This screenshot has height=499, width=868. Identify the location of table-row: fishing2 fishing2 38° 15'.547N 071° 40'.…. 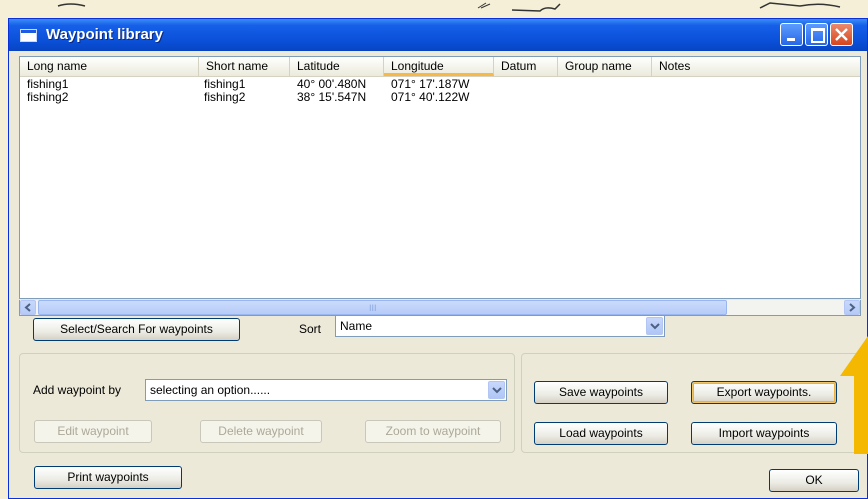
(440, 97).